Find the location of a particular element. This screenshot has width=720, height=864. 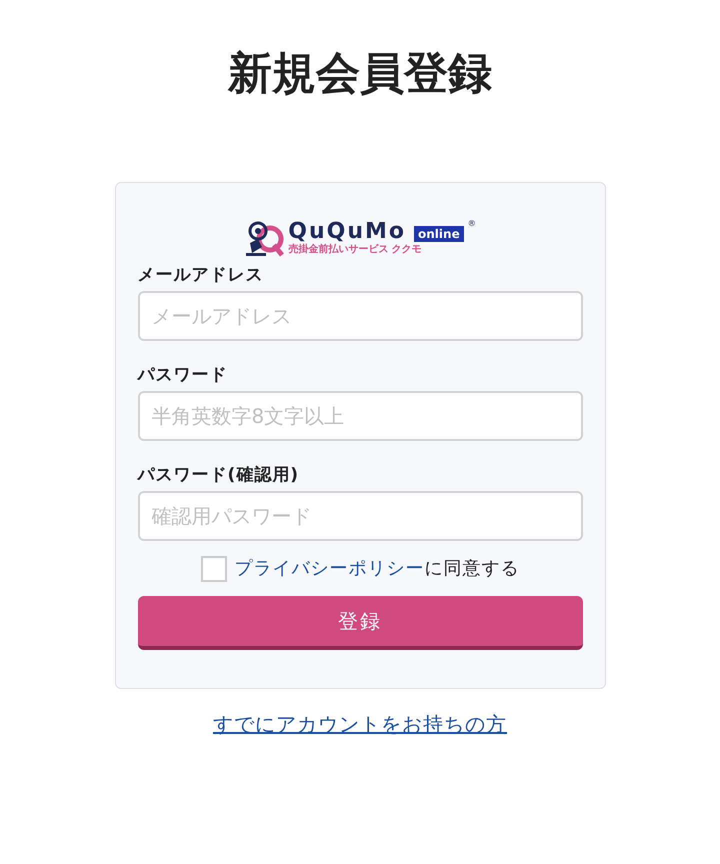

registered-mark: ® is located at coordinates (472, 224).